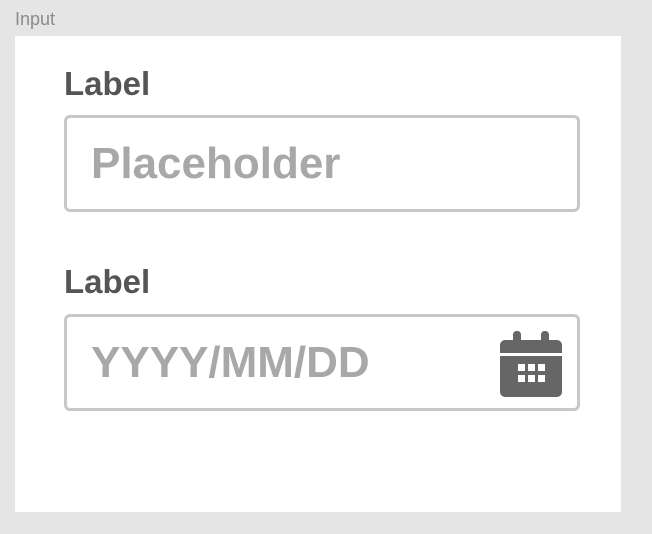 This screenshot has width=652, height=534. What do you see at coordinates (230, 362) in the screenshot?
I see `date-input-placeholder: YYYY/MM/DD` at bounding box center [230, 362].